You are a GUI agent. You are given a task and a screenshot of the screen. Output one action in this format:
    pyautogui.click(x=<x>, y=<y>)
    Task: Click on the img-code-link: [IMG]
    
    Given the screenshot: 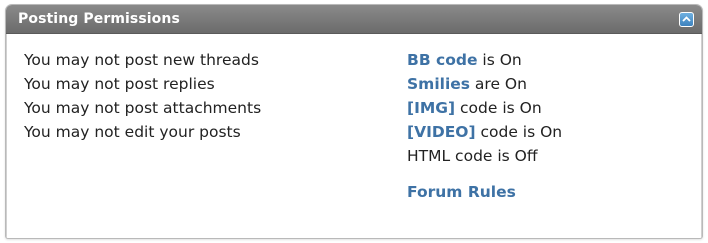 What is the action you would take?
    pyautogui.click(x=431, y=108)
    